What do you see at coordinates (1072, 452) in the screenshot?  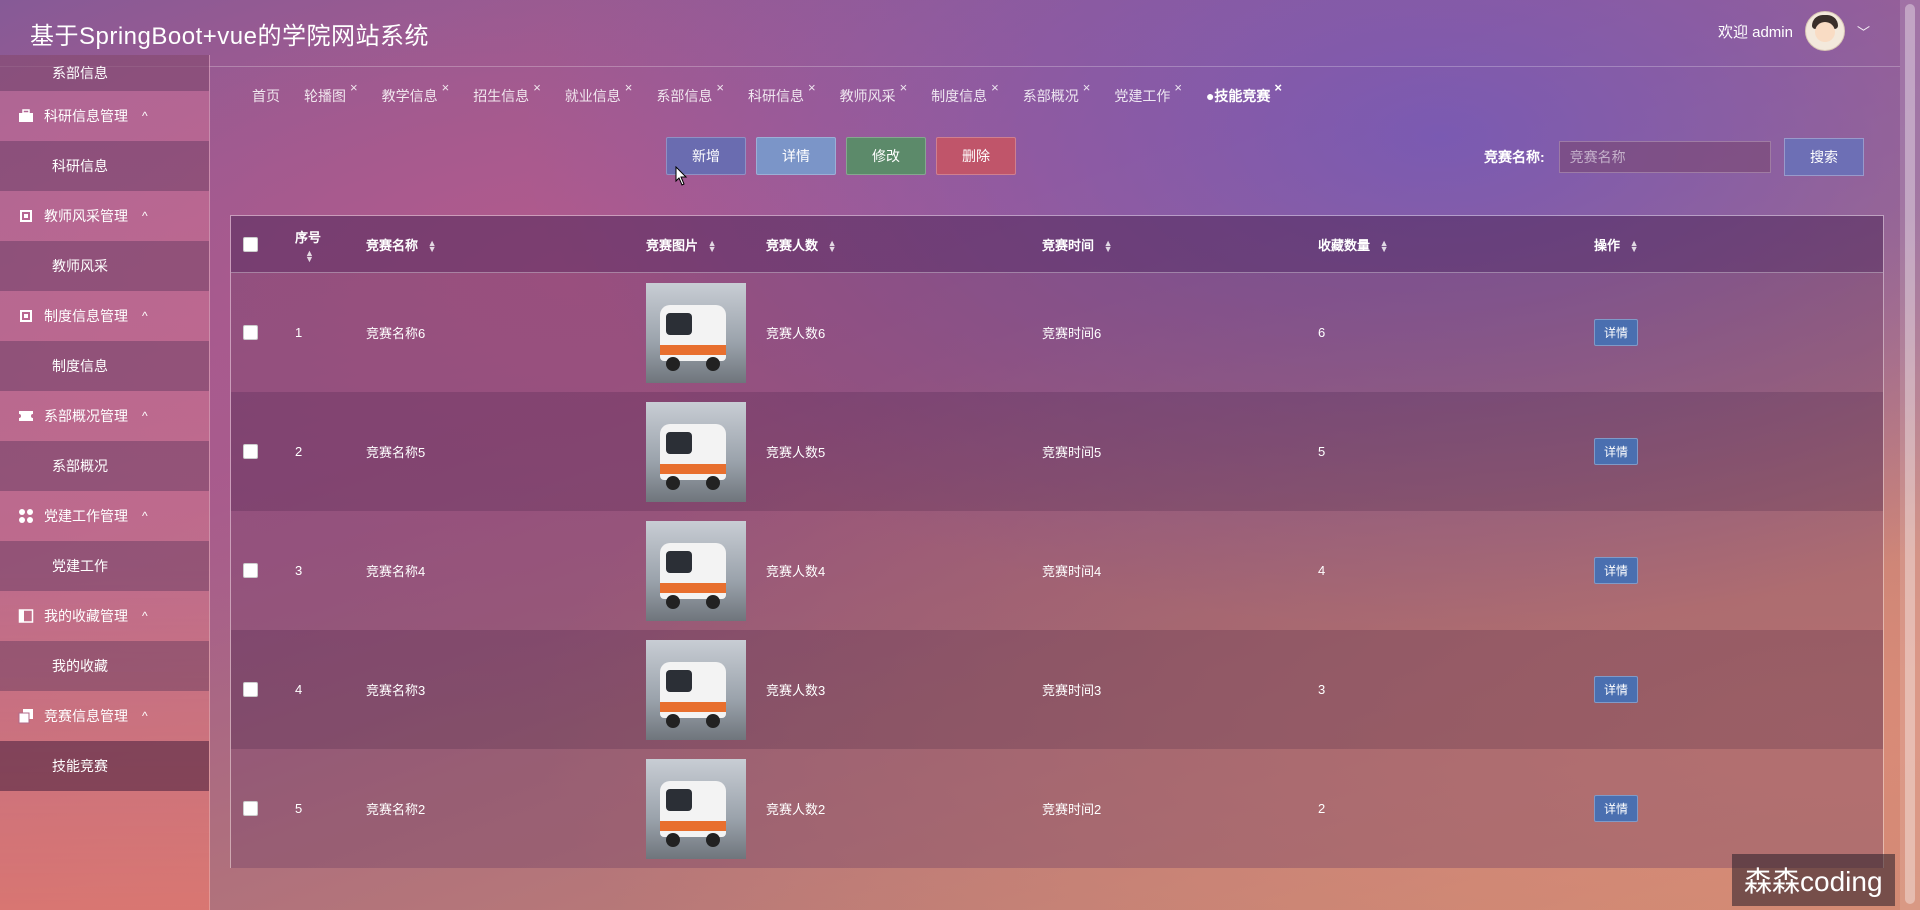 I see `competition-time: 竞赛时间5` at bounding box center [1072, 452].